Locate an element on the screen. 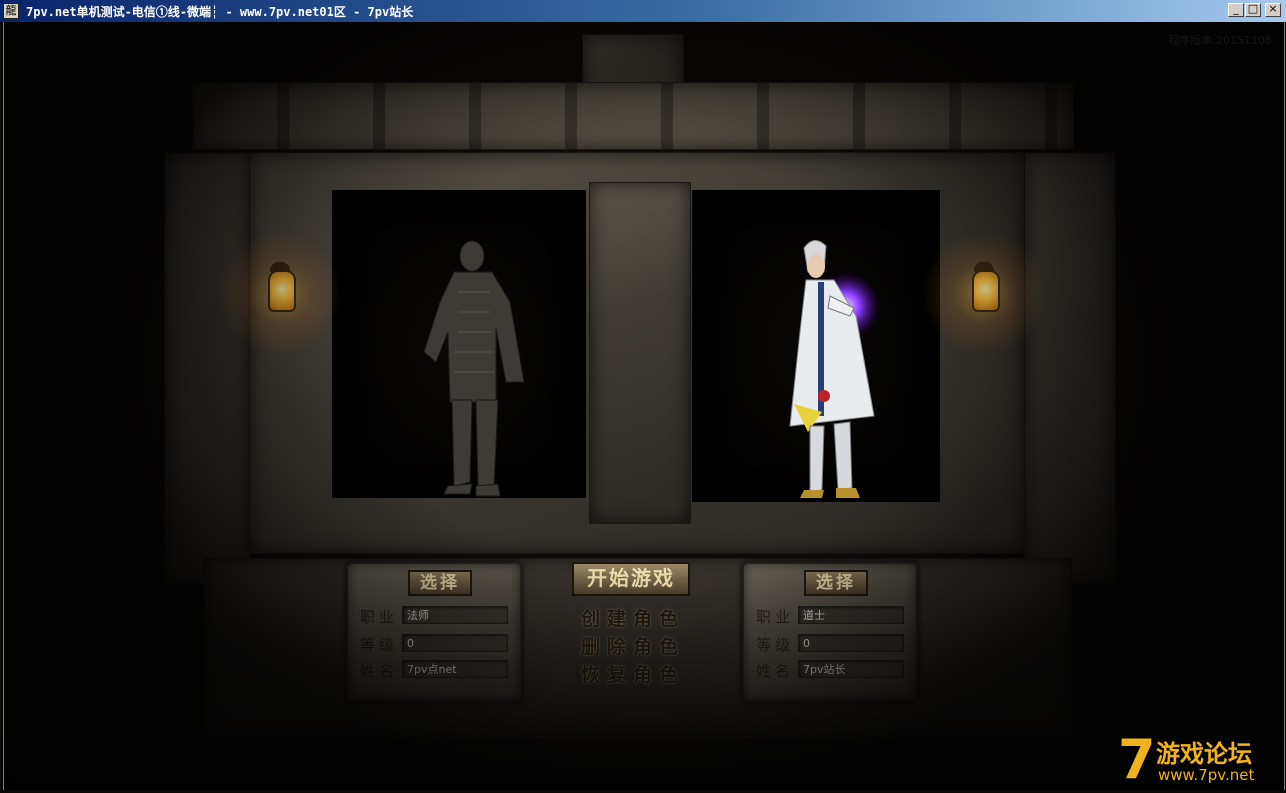 This screenshot has height=793, width=1286. watermark-url: www.7pv.net is located at coordinates (1206, 775).